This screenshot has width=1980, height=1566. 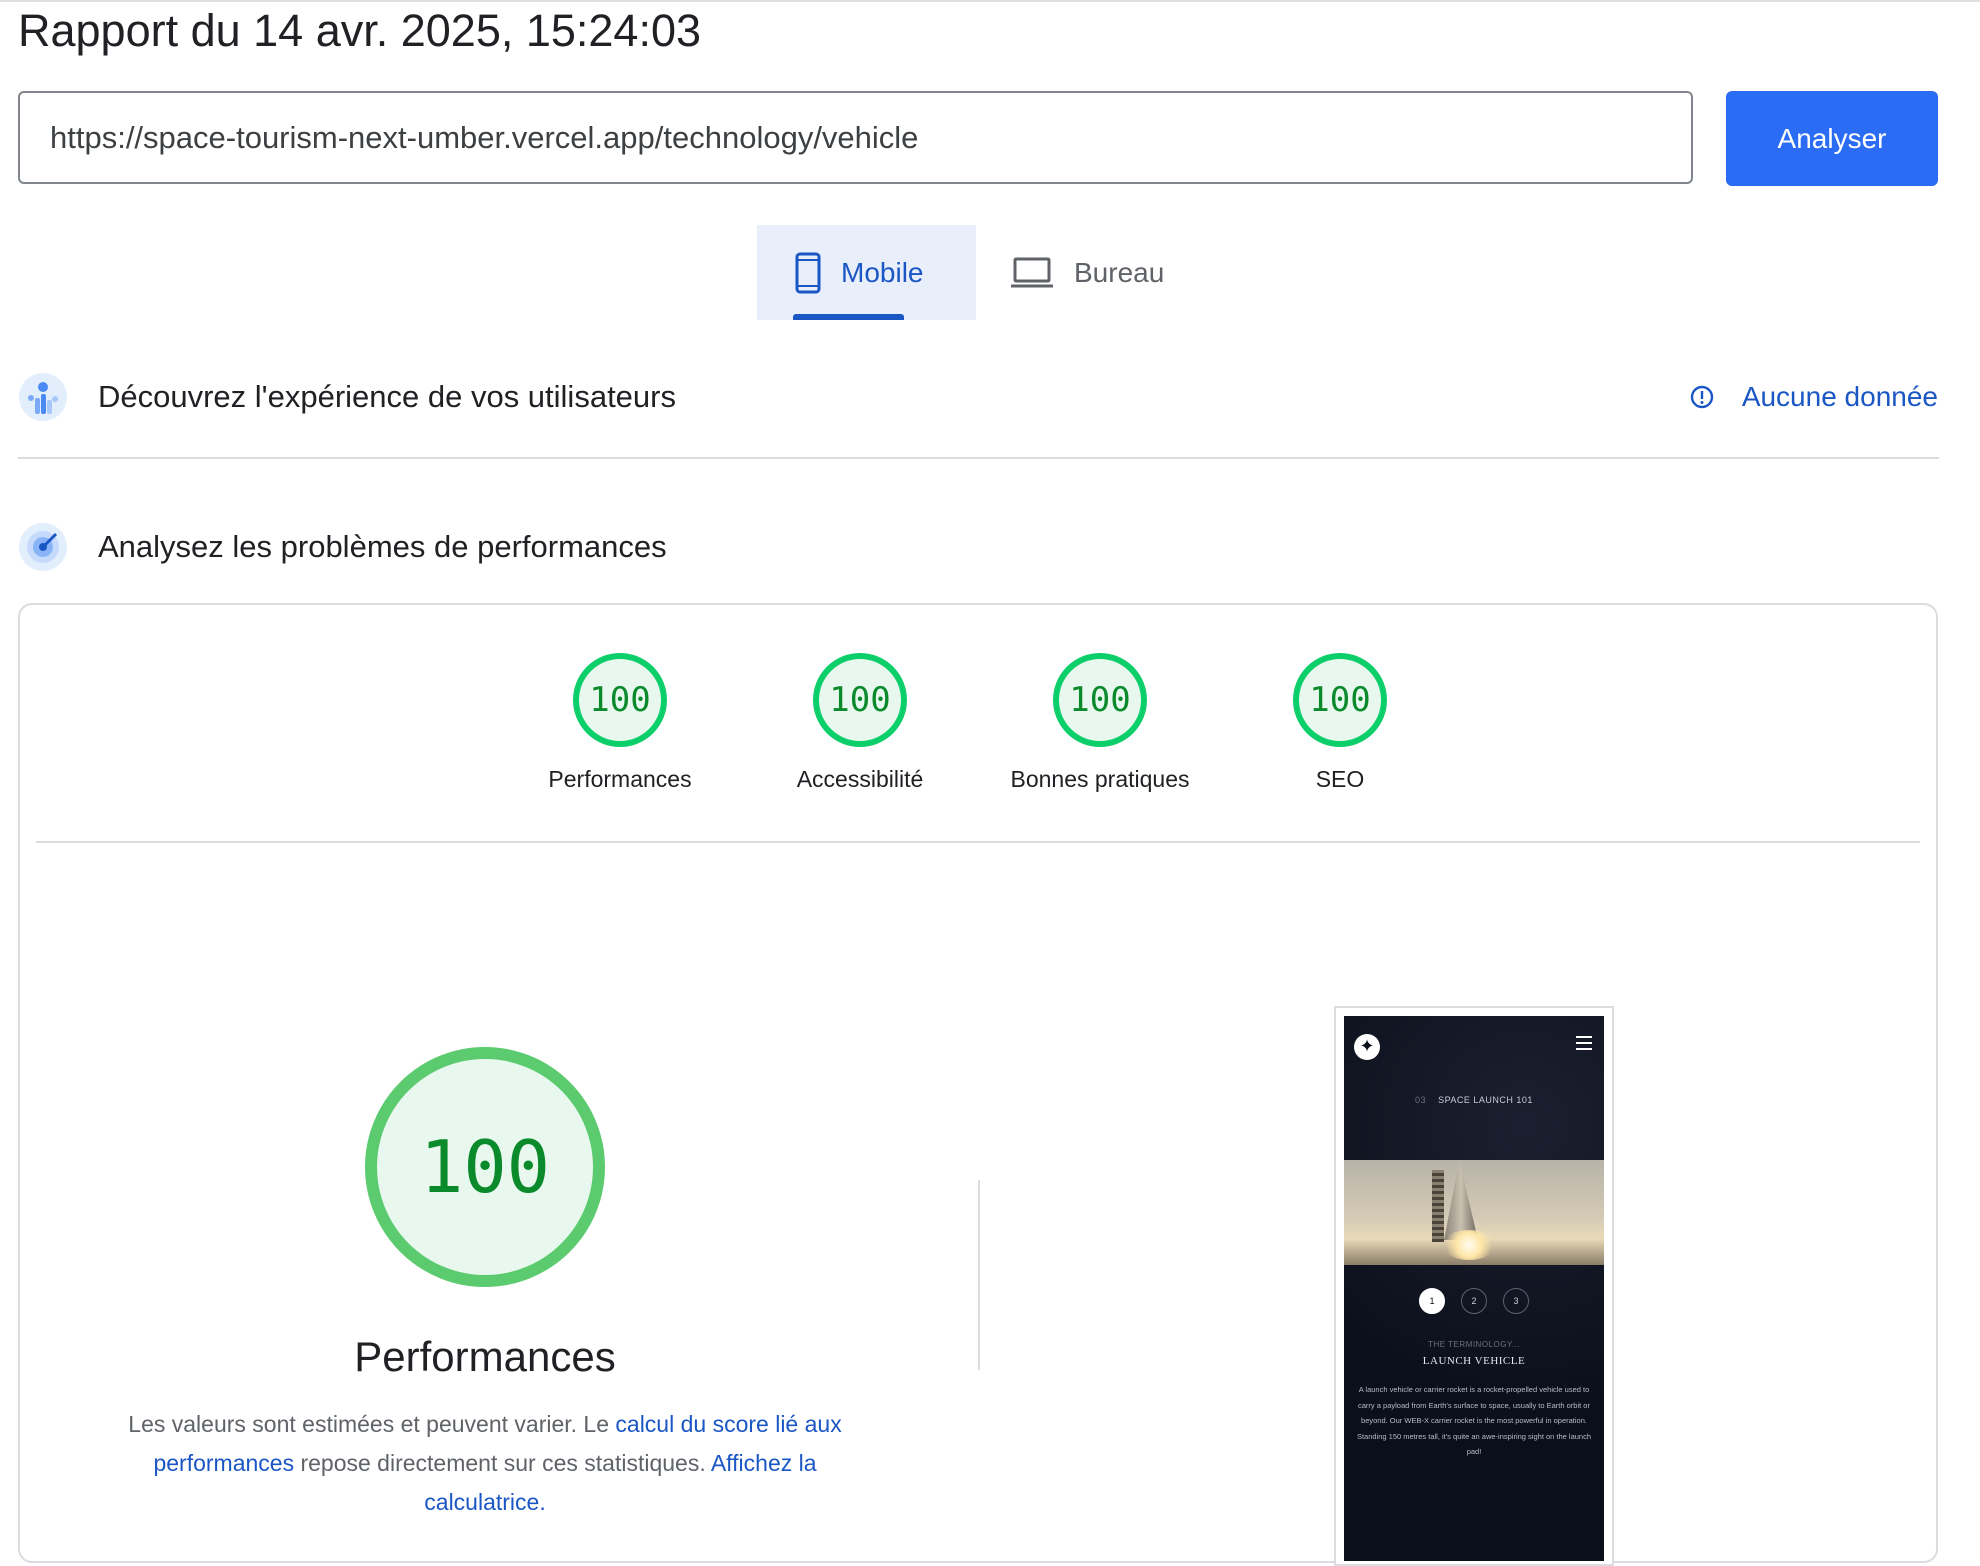 What do you see at coordinates (808, 272) in the screenshot?
I see `smartphone-icon` at bounding box center [808, 272].